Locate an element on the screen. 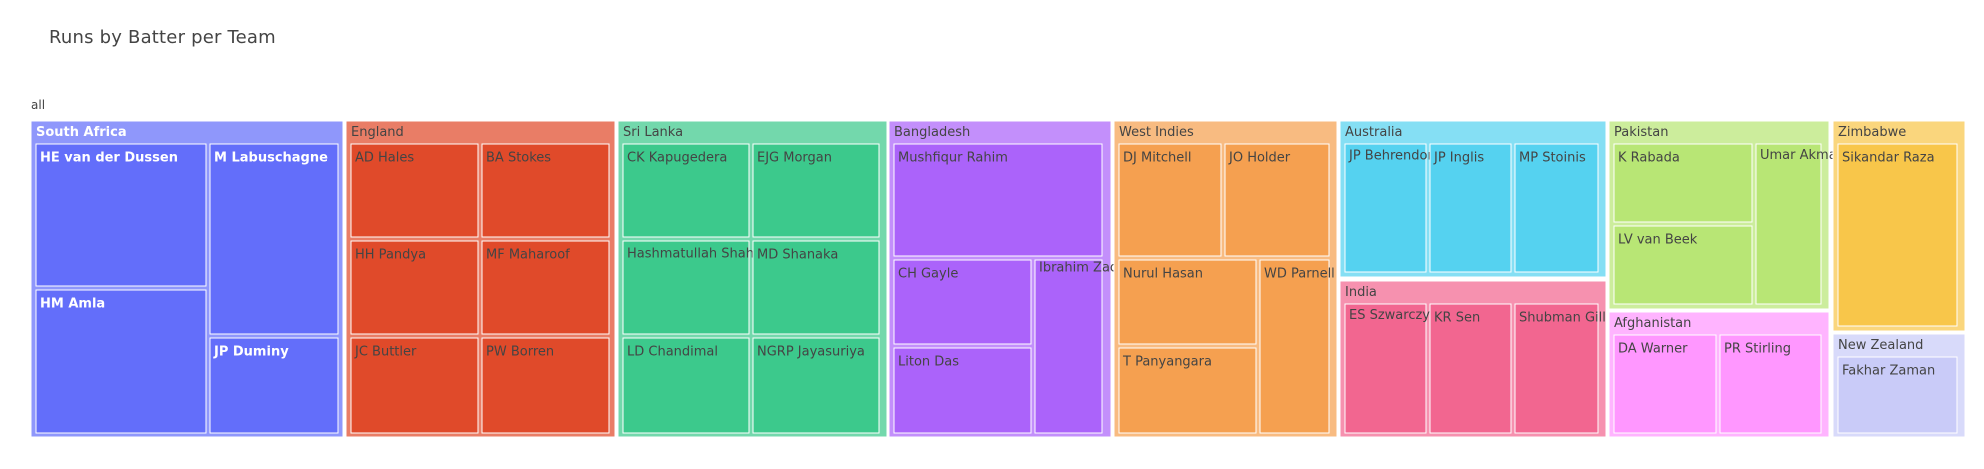  leaf-label: MD Shanaka is located at coordinates (797, 255).